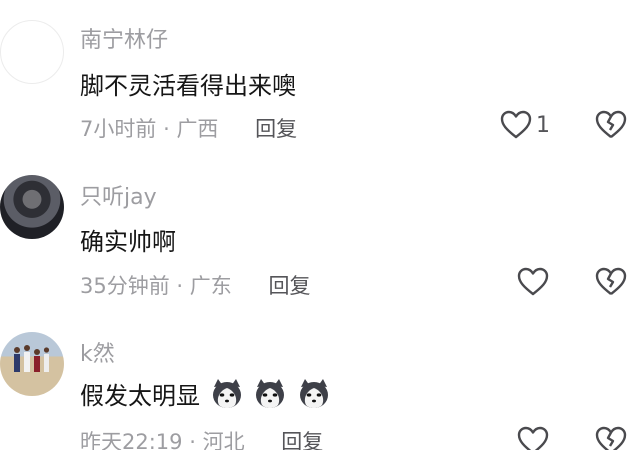 This screenshot has height=450, width=640. I want to click on comment-meta: 35分钟前 · 广东 回复, so click(195, 285).